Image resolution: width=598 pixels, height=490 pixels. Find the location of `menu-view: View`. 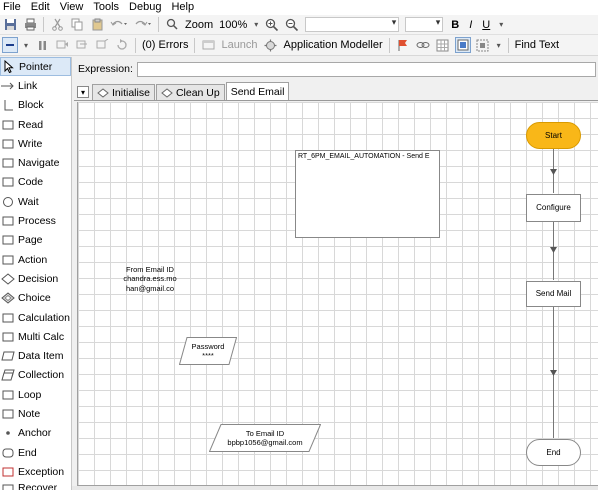

menu-view: View is located at coordinates (72, 7).